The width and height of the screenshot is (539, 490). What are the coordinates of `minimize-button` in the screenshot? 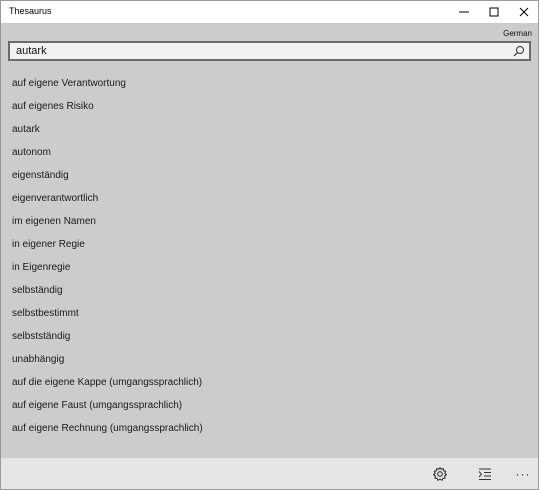 It's located at (464, 12).